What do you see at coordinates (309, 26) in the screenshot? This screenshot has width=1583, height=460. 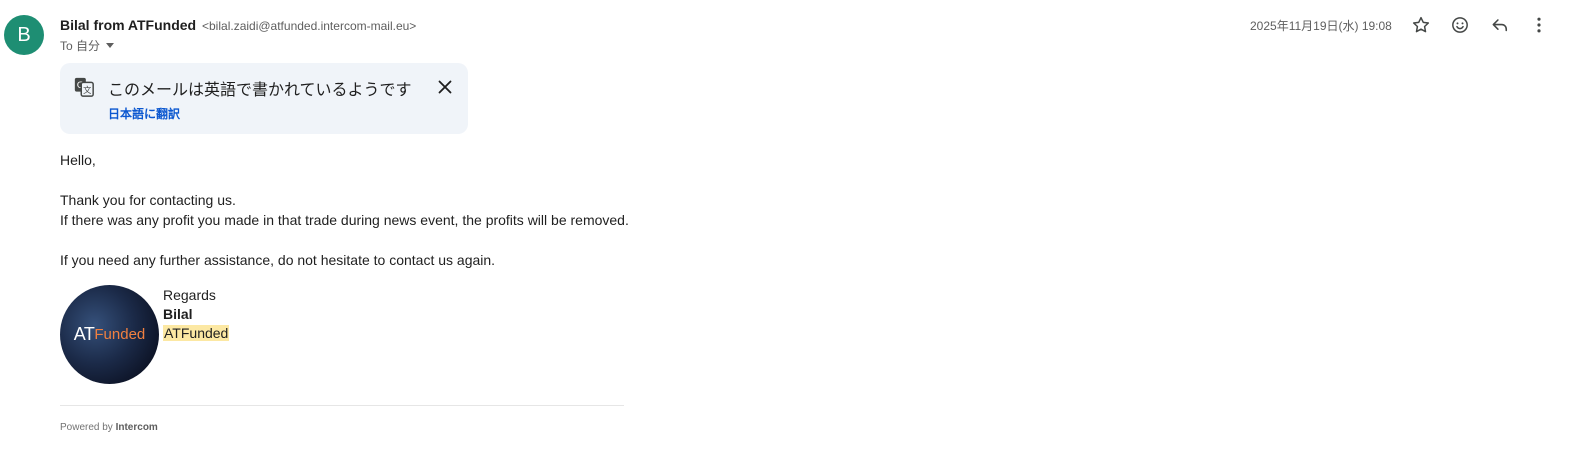 I see `sender-email: <bilal.zaidi@atfunded.intercom-mail.eu>` at bounding box center [309, 26].